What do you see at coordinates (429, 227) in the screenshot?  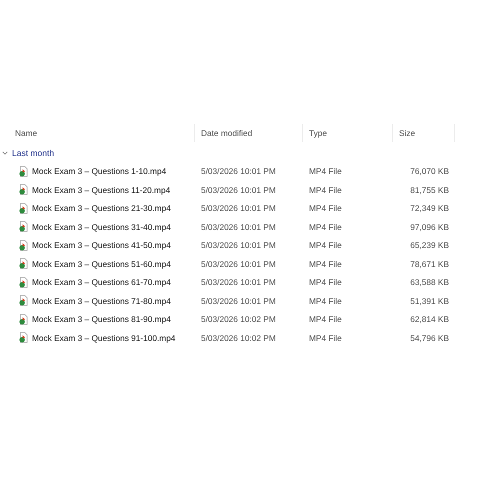 I see `size-cell-text: 97,096 KB` at bounding box center [429, 227].